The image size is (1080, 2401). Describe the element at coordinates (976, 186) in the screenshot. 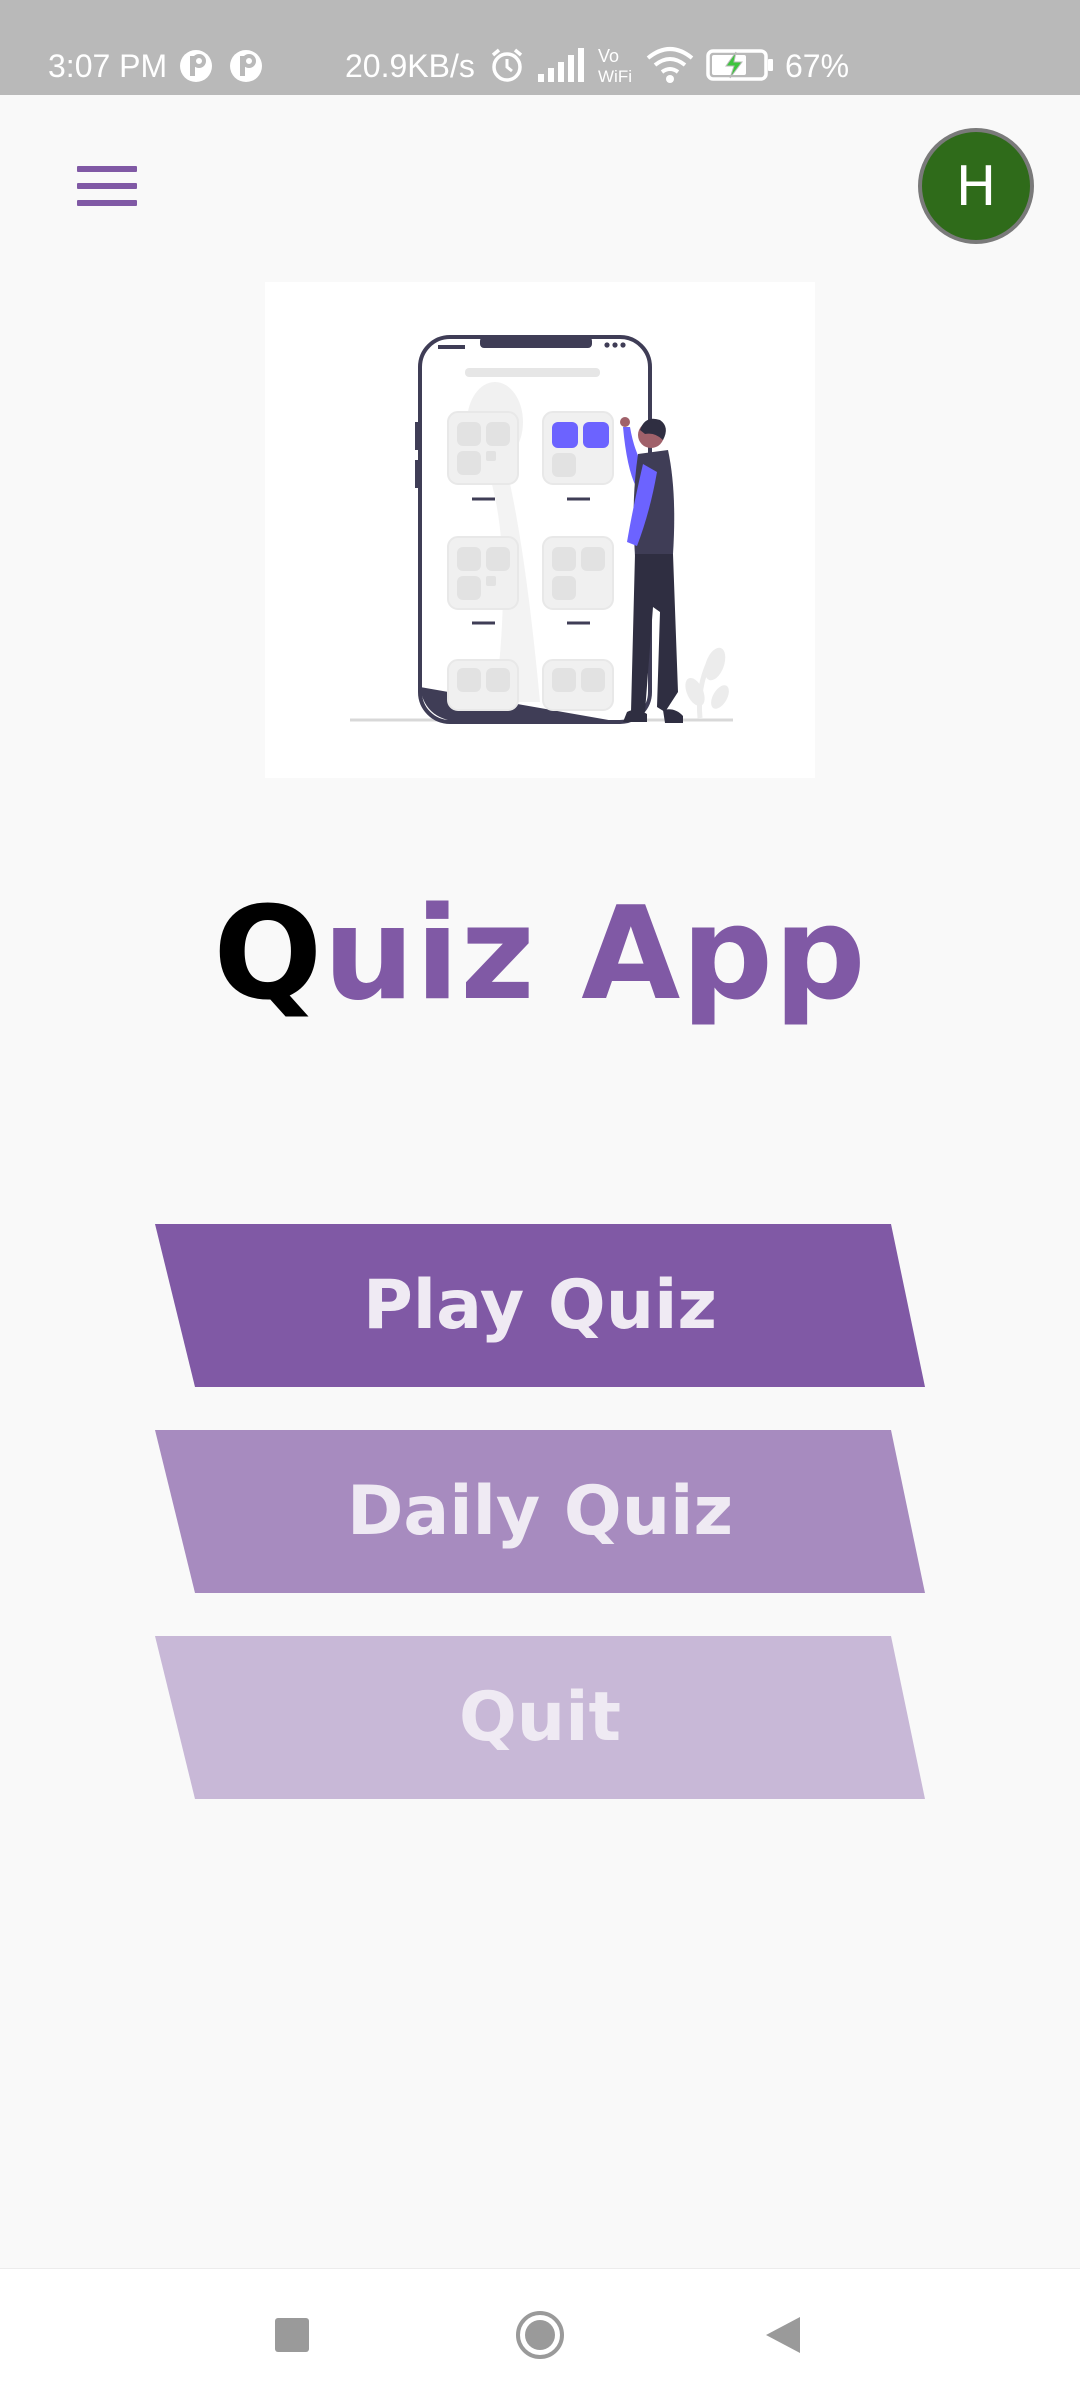

I see `avatar: H` at that location.